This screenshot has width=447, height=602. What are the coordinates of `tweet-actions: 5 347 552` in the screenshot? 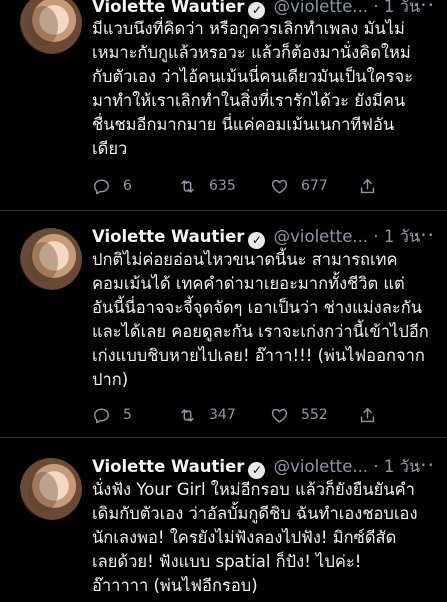 It's located at (242, 415).